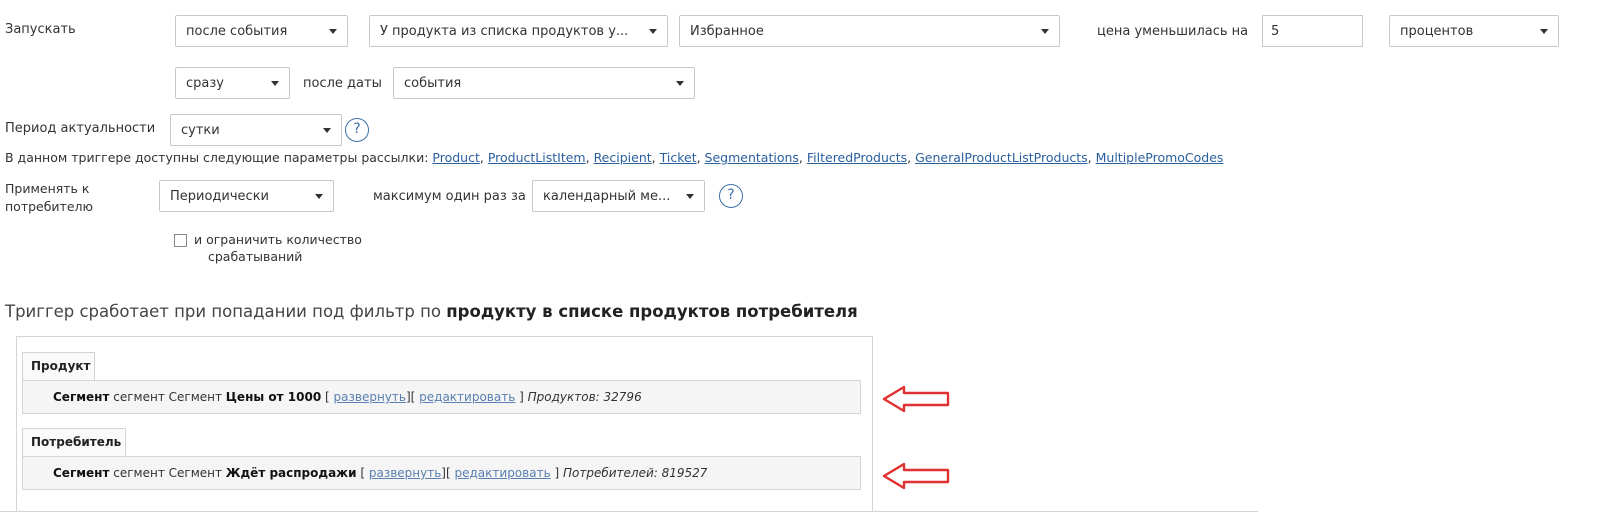 The width and height of the screenshot is (1599, 523). Describe the element at coordinates (40, 29) in the screenshot. I see `launch-label: Запускать` at that location.